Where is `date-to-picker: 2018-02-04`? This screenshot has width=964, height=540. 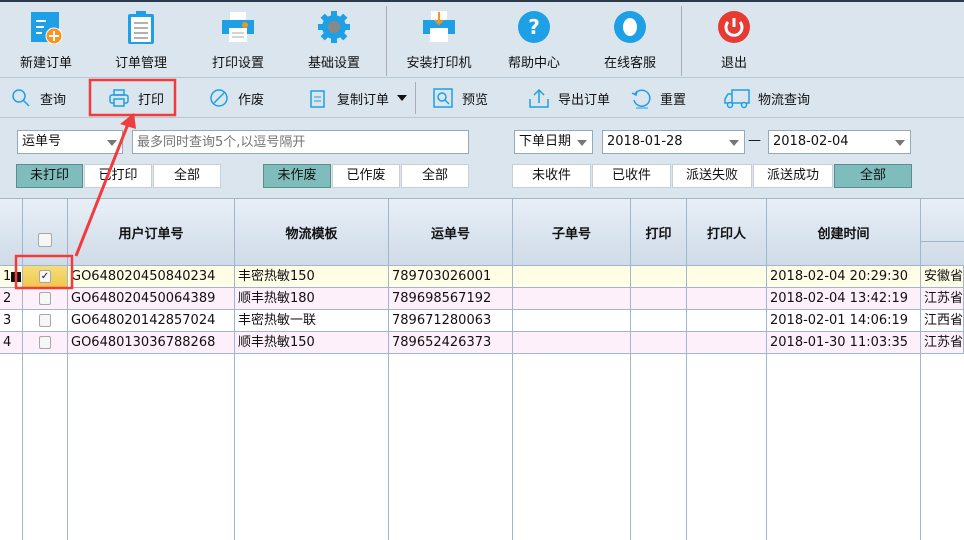
date-to-picker: 2018-02-04 is located at coordinates (839, 142).